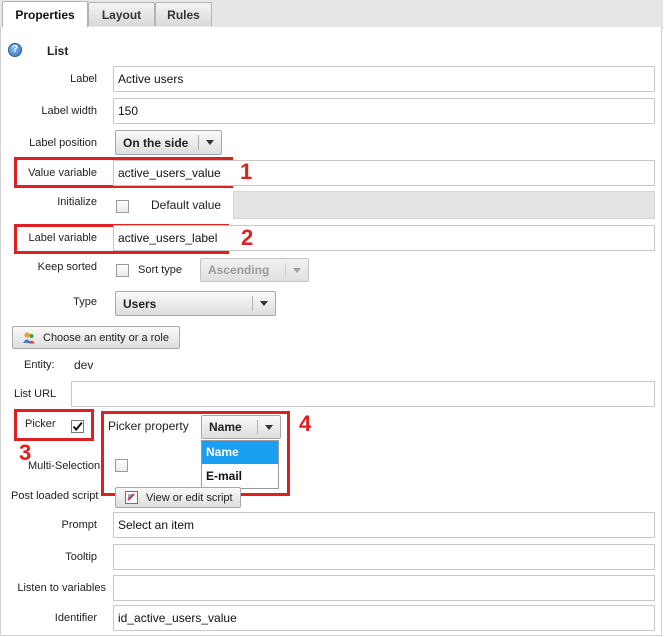 Image resolution: width=665 pixels, height=637 pixels. I want to click on label-width-label: Label width, so click(69, 111).